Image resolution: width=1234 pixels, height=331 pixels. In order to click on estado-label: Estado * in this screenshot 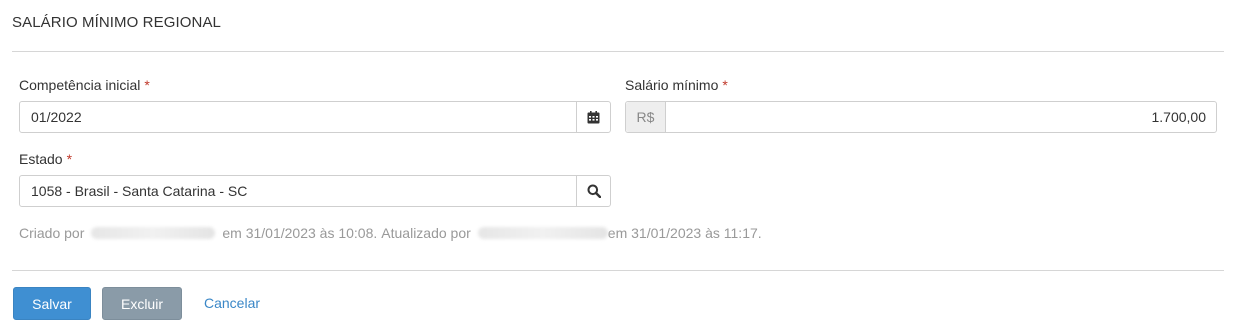, I will do `click(45, 159)`.